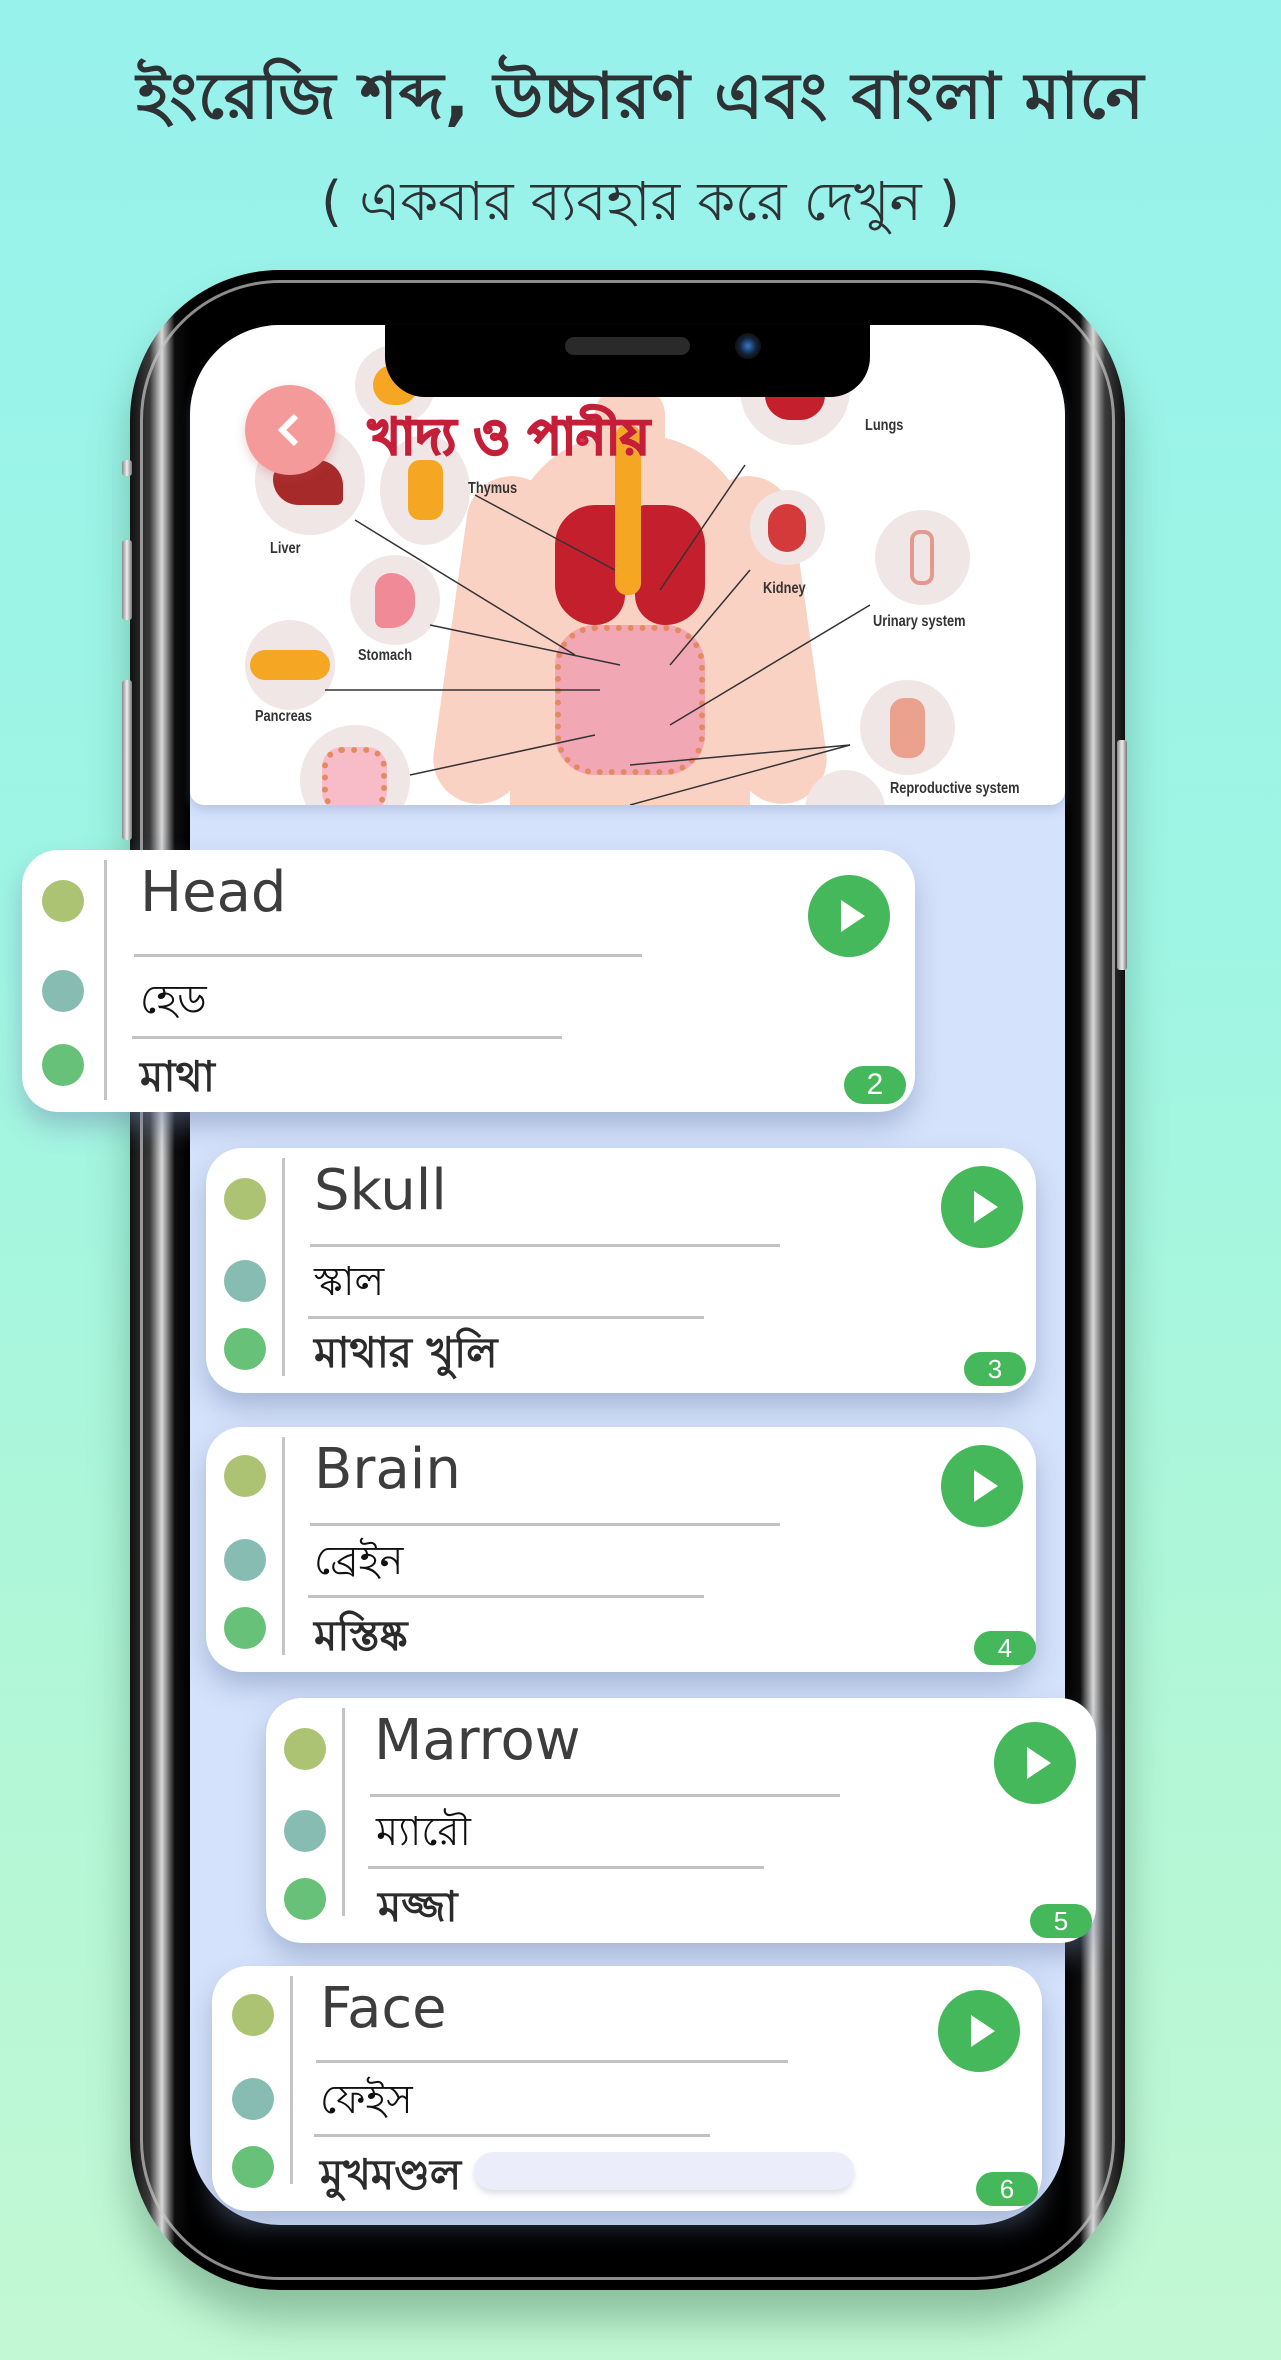  Describe the element at coordinates (349, 1282) in the screenshot. I see `pronunciation-text: স্কাল` at that location.